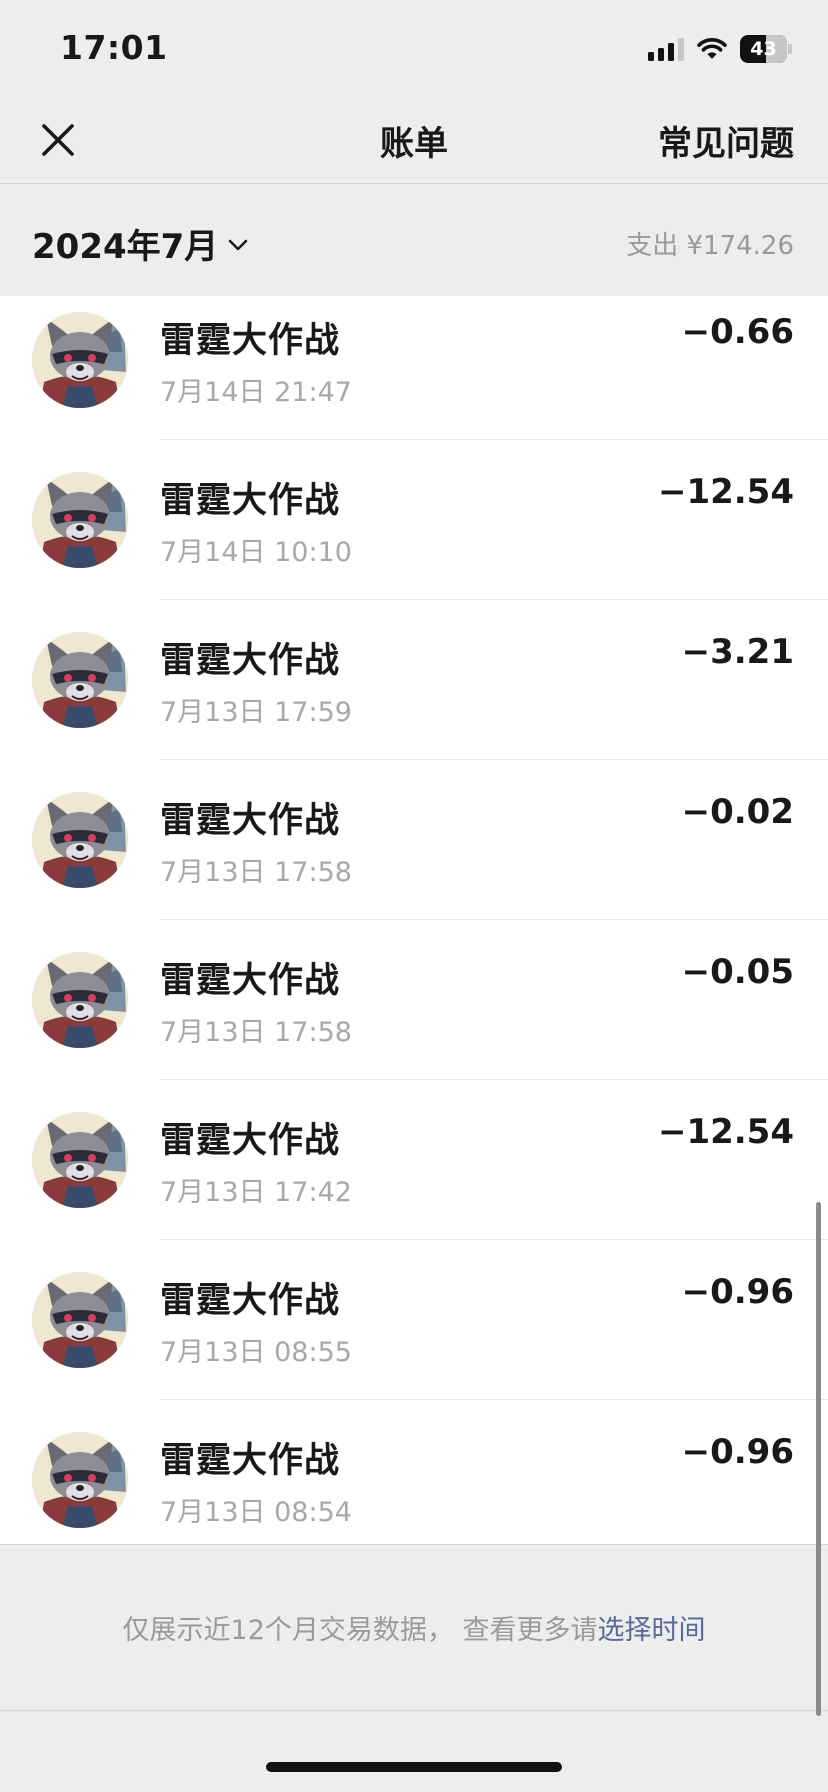 The width and height of the screenshot is (828, 1792). I want to click on select-time-link: 选择时间, so click(651, 1630).